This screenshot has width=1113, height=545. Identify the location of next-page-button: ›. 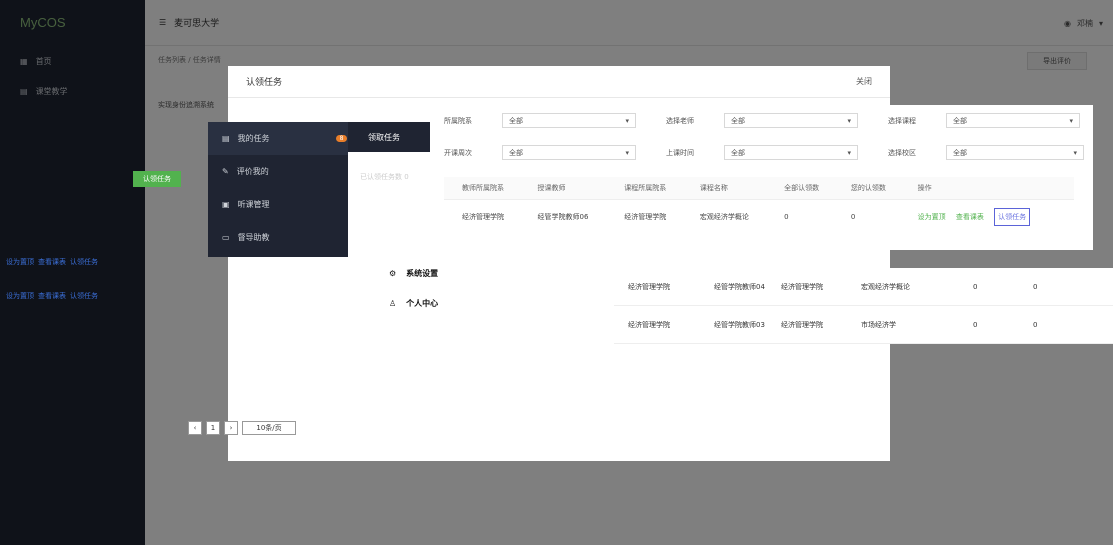
(231, 428).